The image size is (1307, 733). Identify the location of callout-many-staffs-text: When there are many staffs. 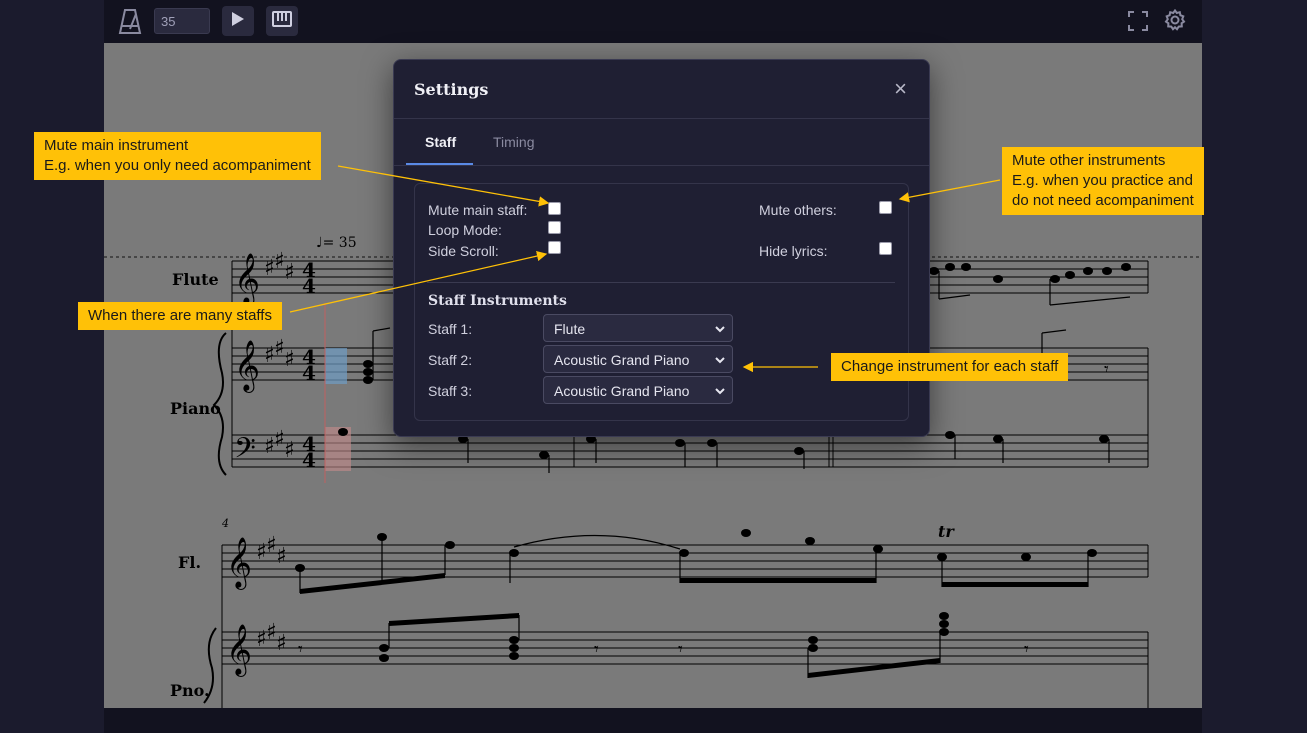
(180, 315).